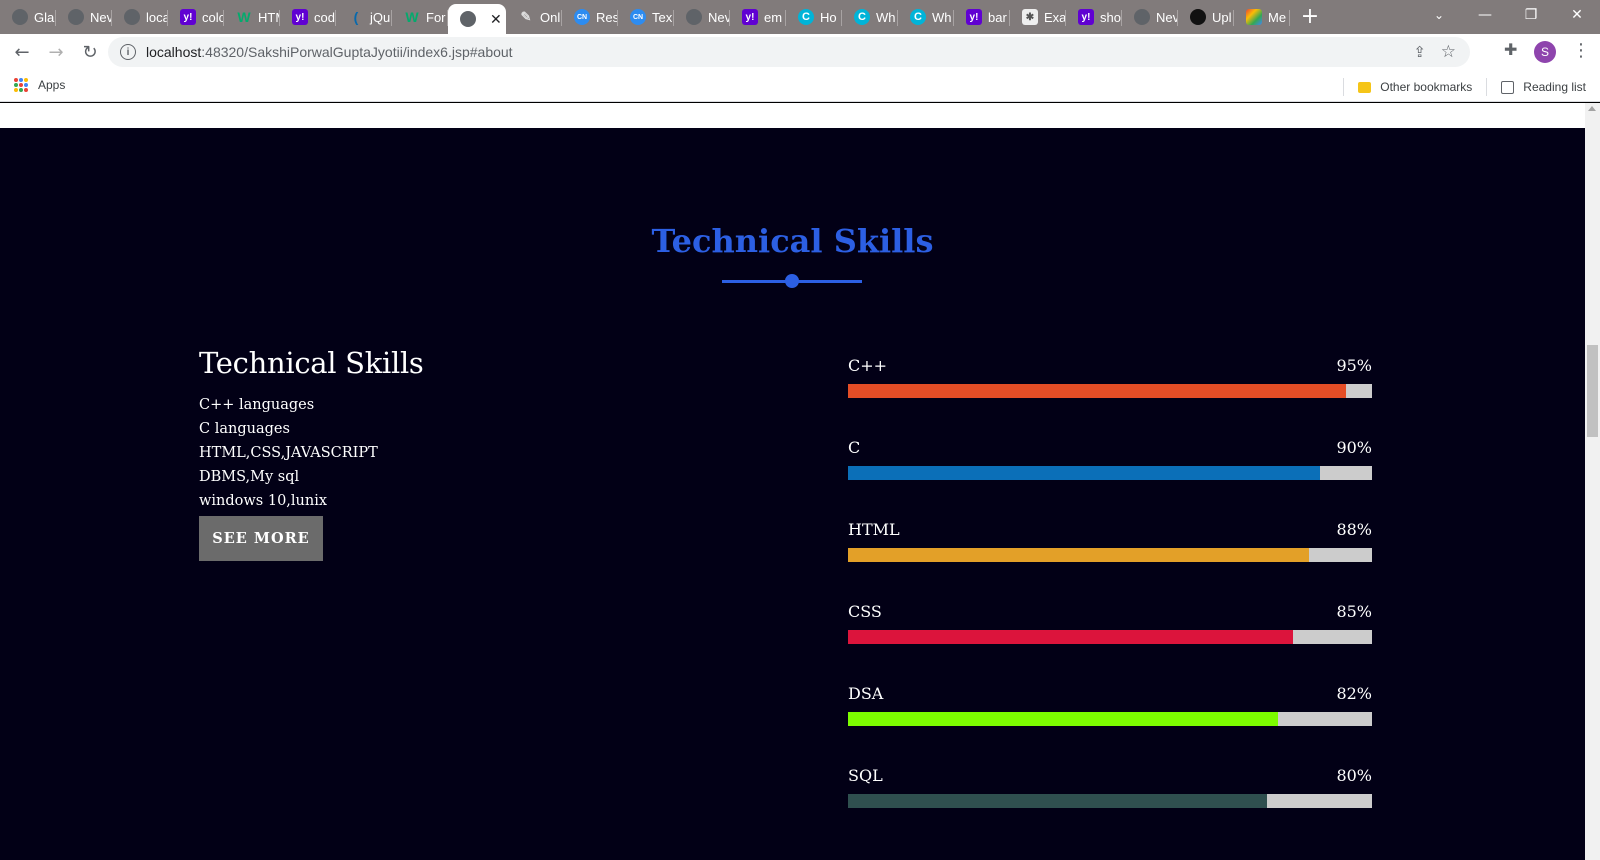  I want to click on skill-name: DSA, so click(866, 693).